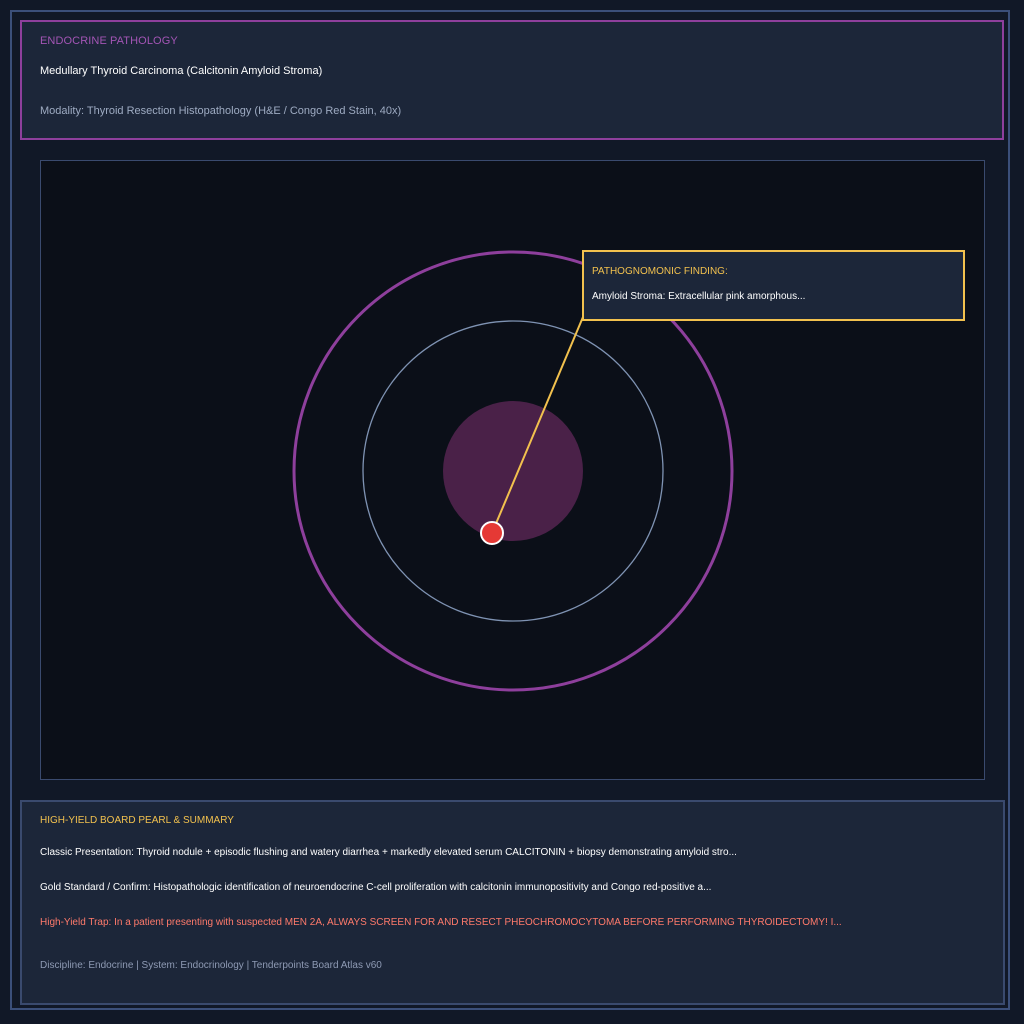 Image resolution: width=1024 pixels, height=1024 pixels. What do you see at coordinates (660, 271) in the screenshot?
I see `callout-label: PATHOGNOMONIC FINDING:` at bounding box center [660, 271].